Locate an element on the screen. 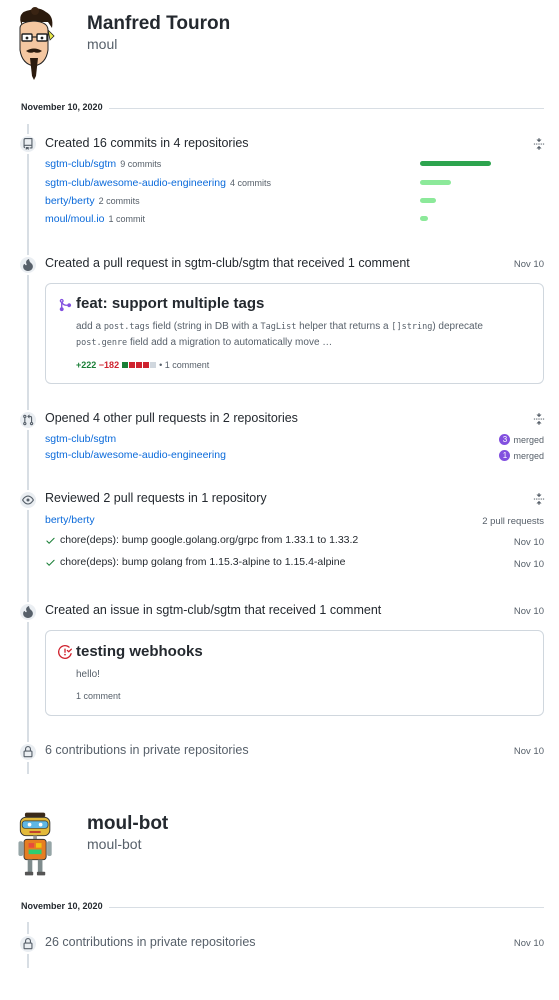 This screenshot has width=559, height=1000. profile-header-moul-bot: moul-bot moul-bot is located at coordinates (279, 845).